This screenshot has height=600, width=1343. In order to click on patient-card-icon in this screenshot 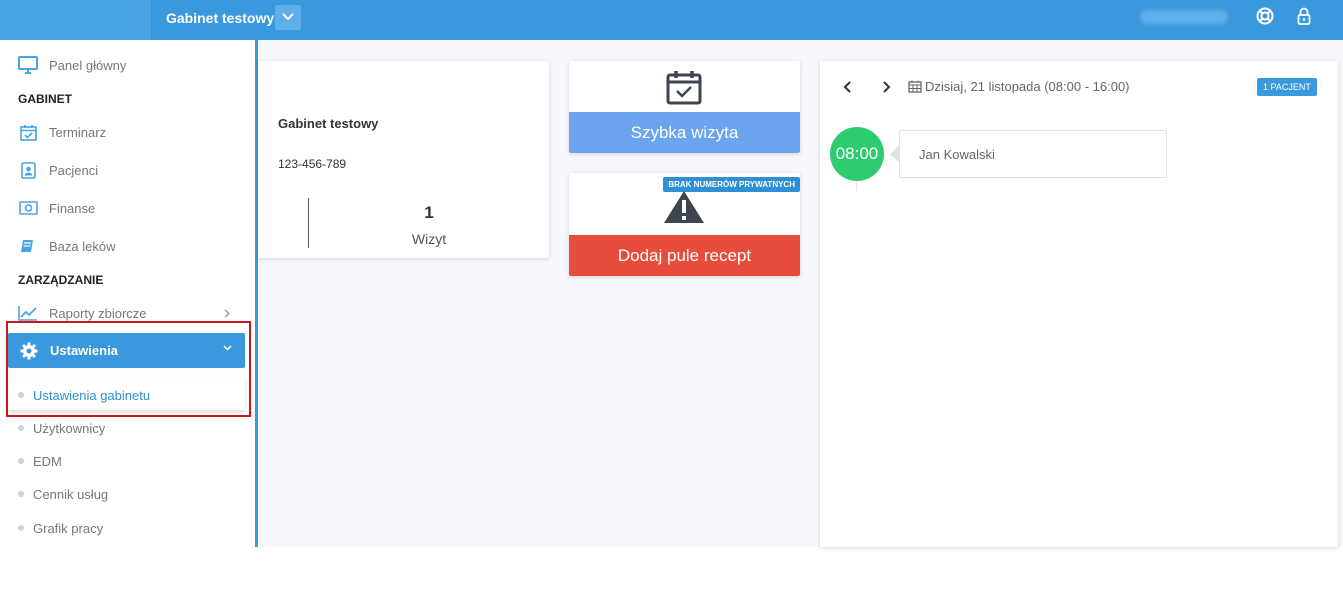, I will do `click(28, 170)`.